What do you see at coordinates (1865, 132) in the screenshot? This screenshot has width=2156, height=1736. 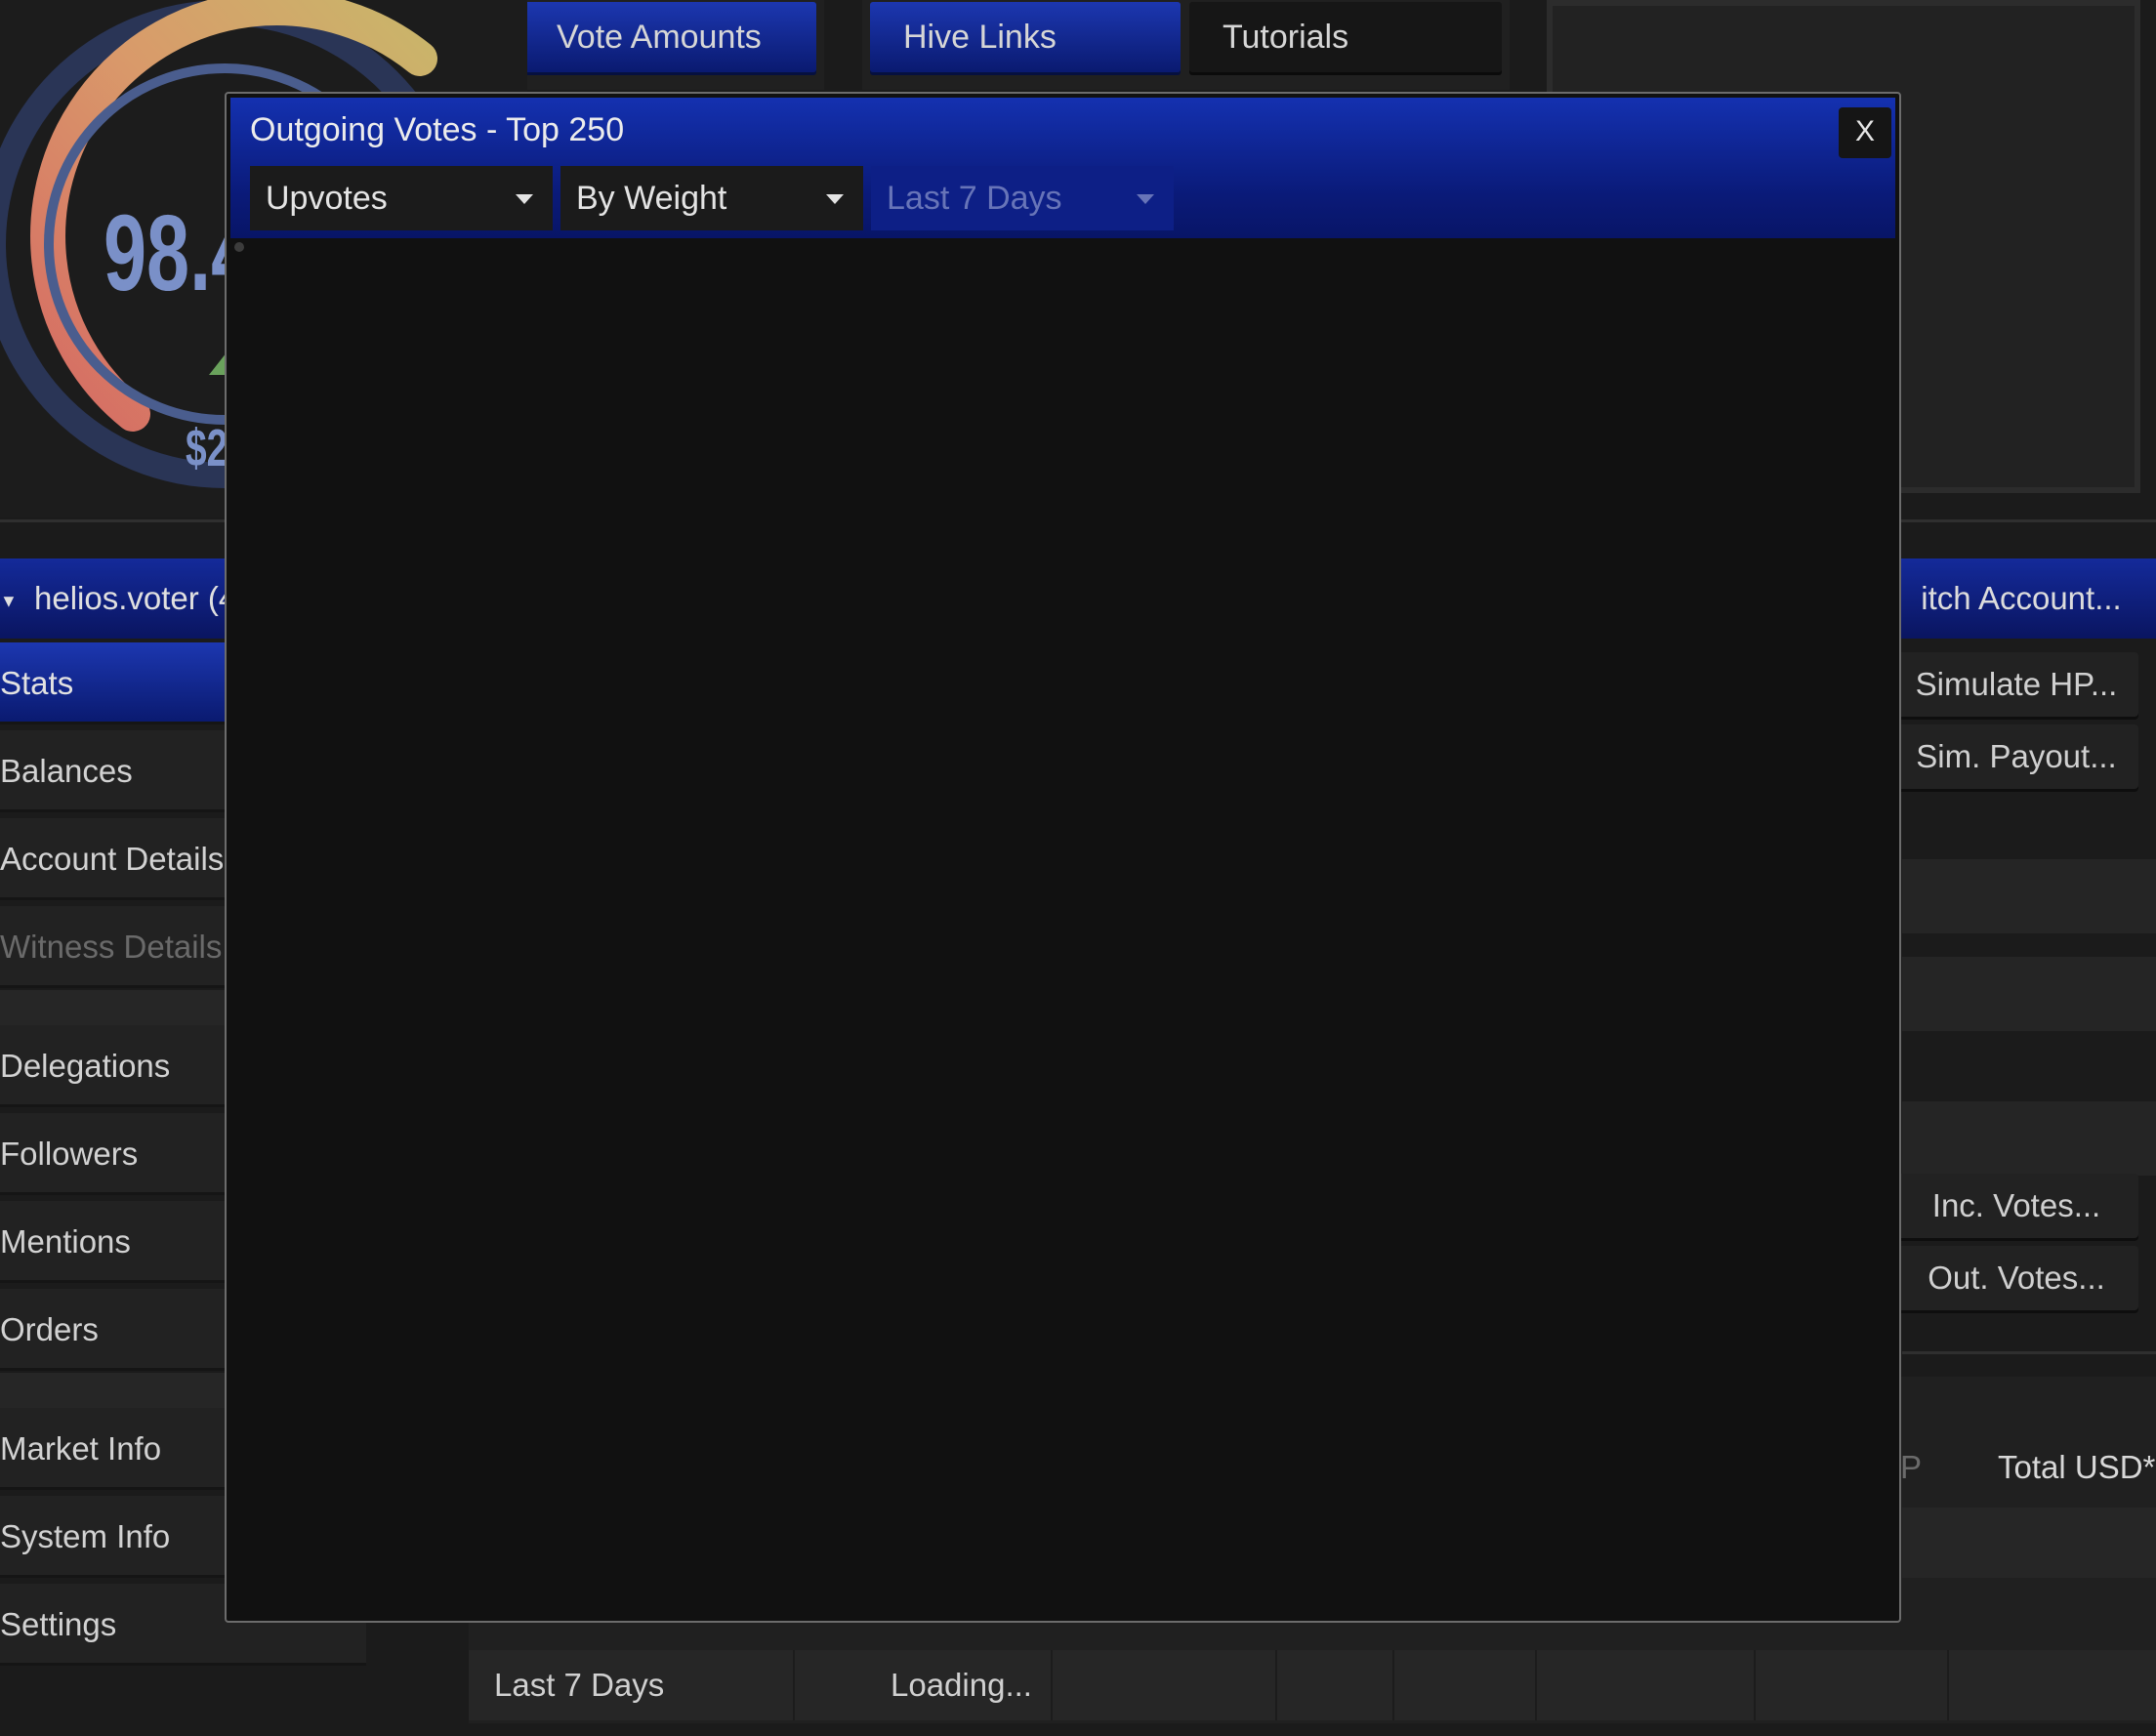 I see `close-button: X` at bounding box center [1865, 132].